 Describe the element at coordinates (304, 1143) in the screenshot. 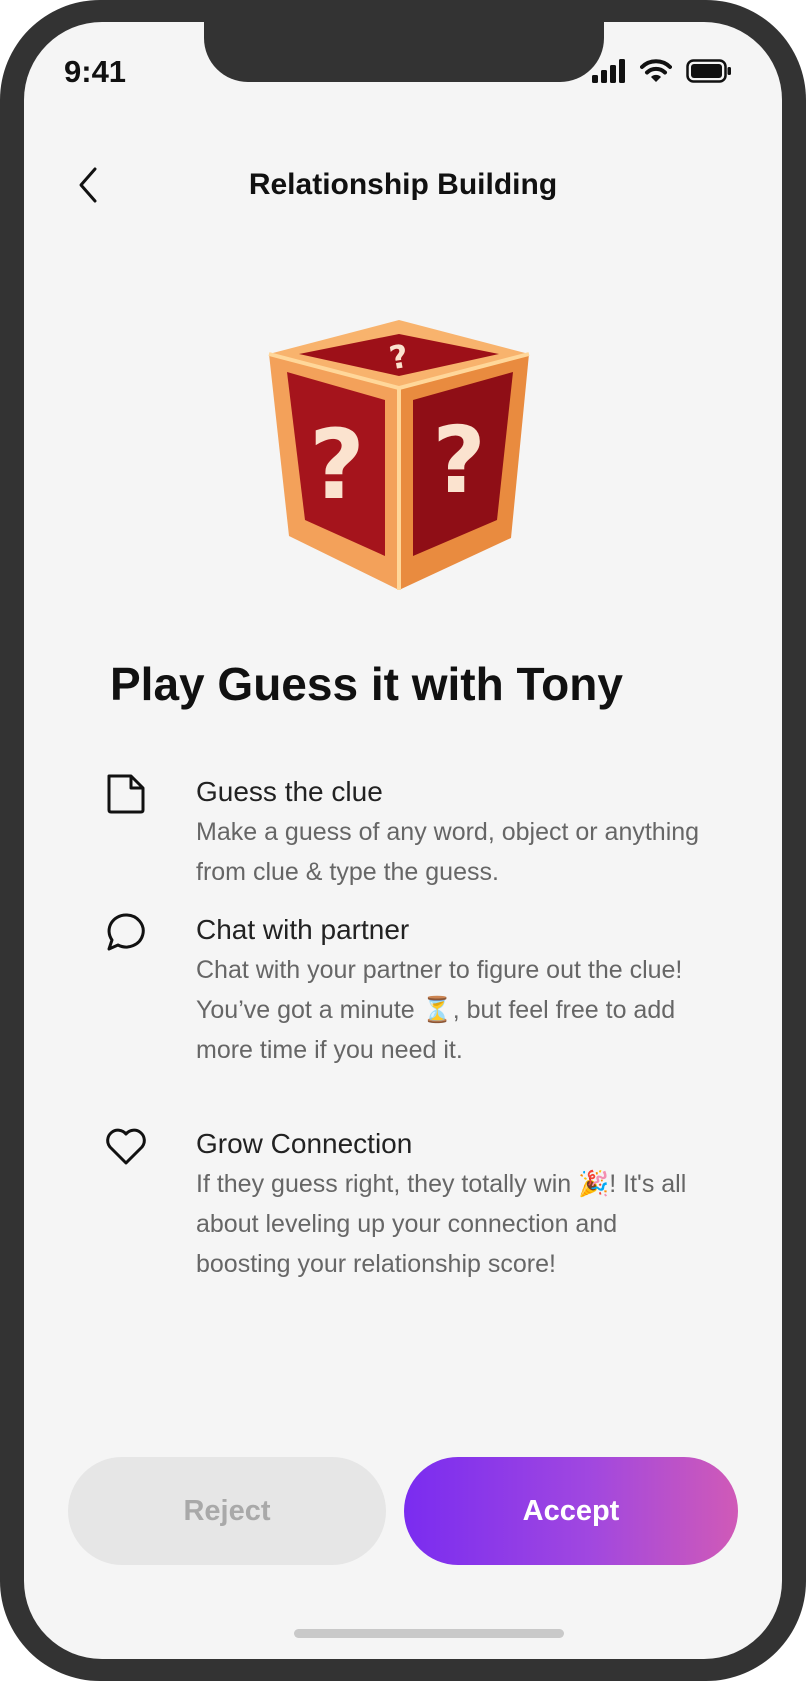

I see `feature-title: Grow Connection` at that location.